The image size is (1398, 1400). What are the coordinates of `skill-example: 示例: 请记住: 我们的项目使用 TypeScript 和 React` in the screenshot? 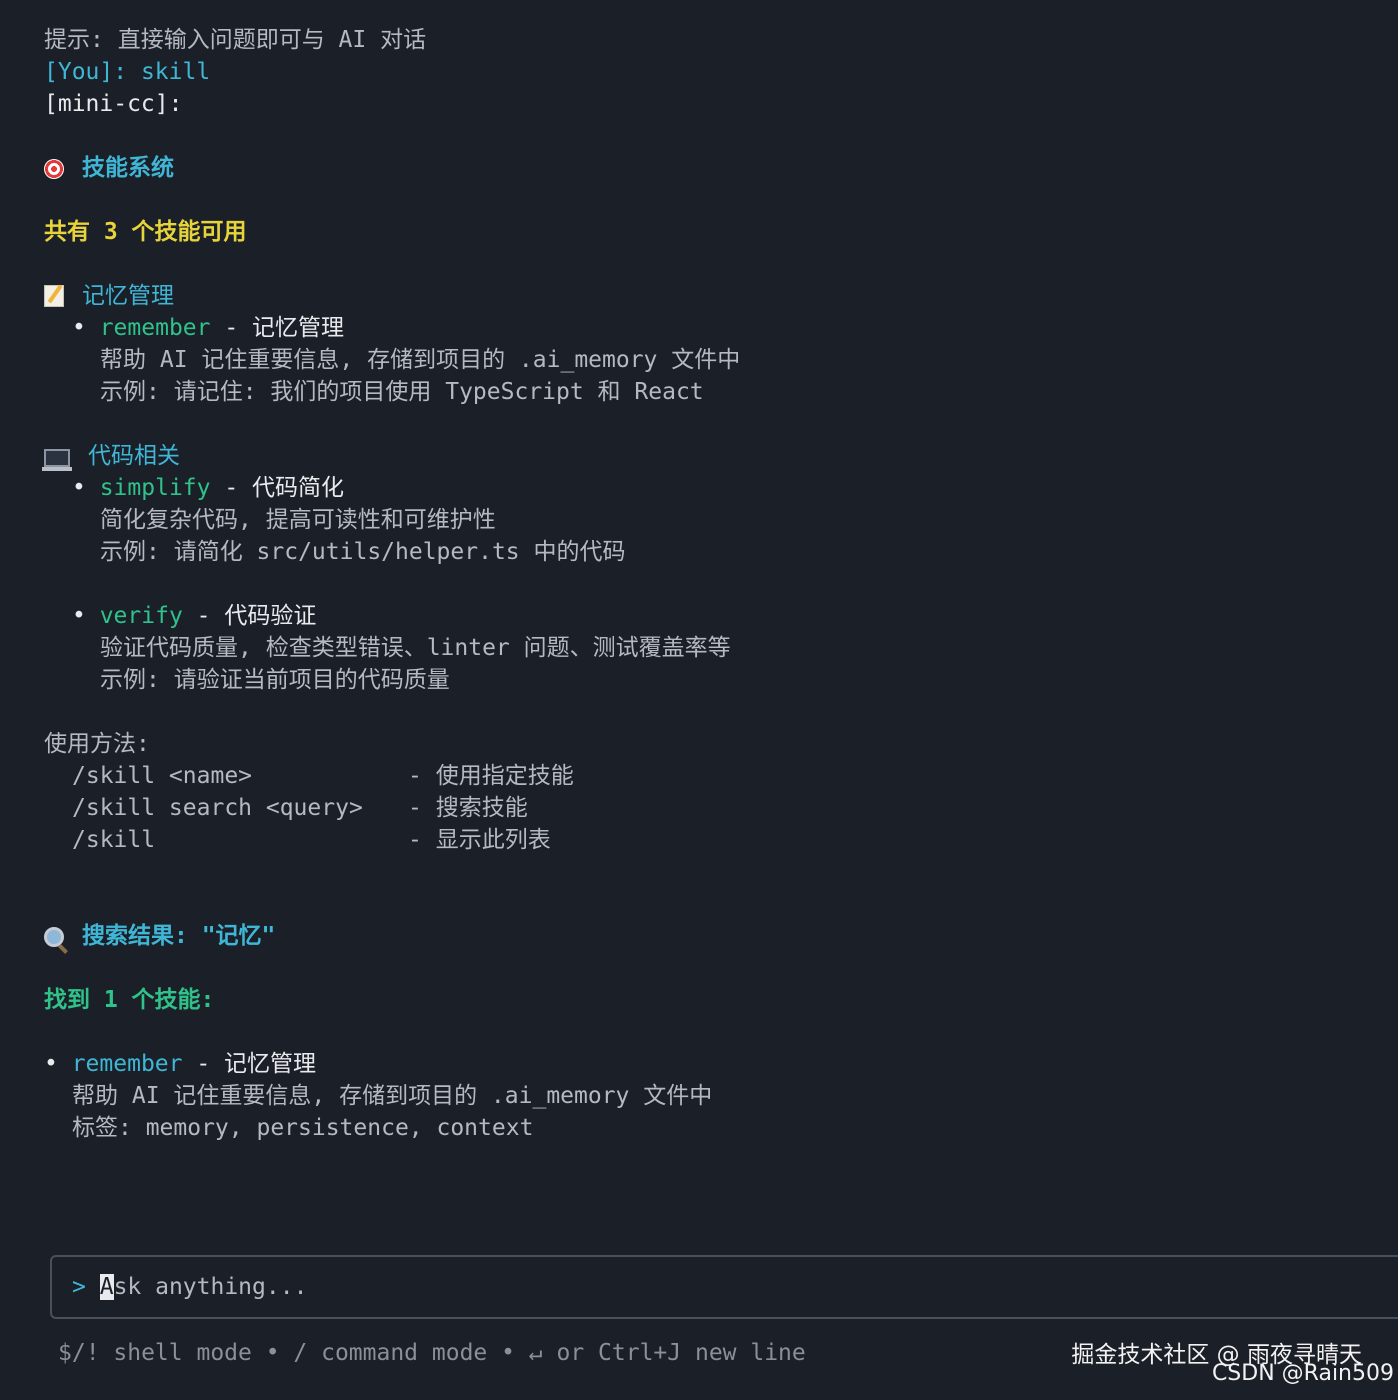 It's located at (402, 392).